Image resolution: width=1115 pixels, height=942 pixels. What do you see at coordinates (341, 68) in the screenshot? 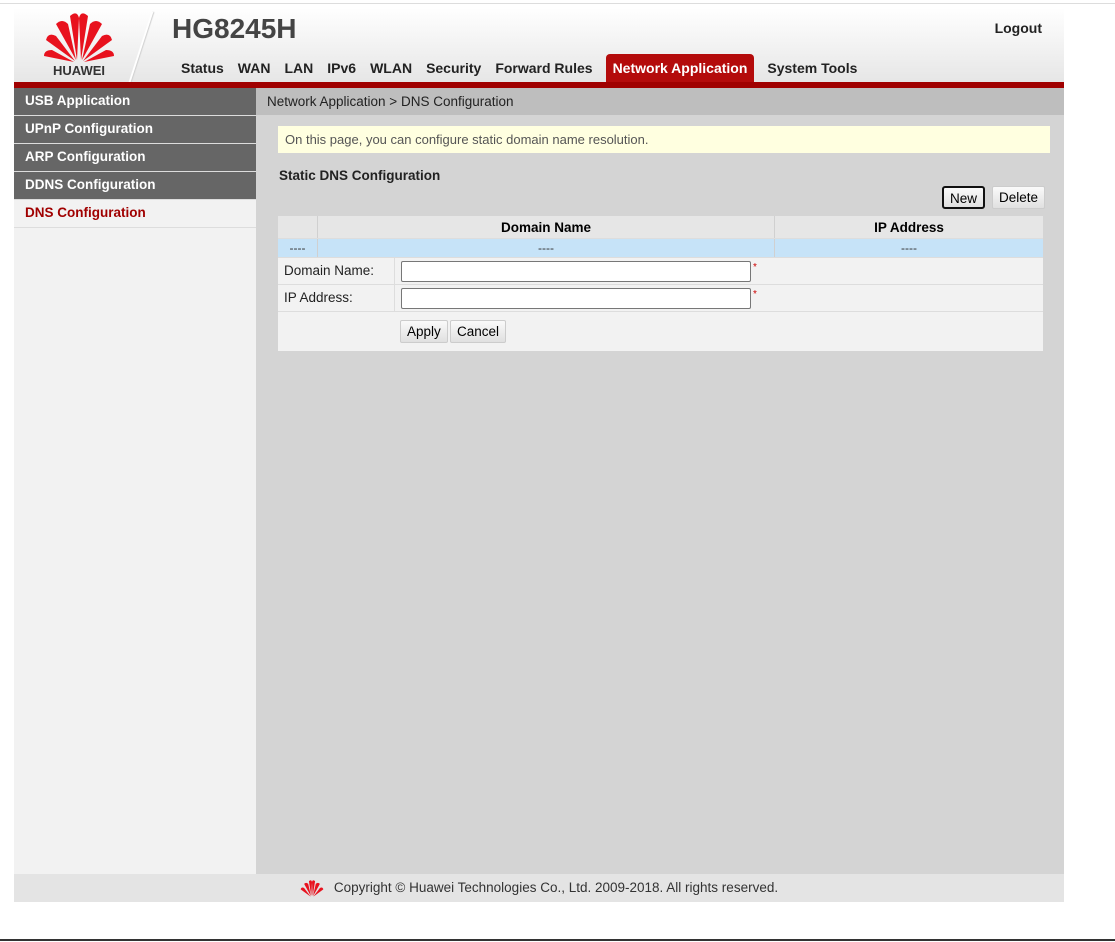
I see `nav-tab-ipv6: IPv6` at bounding box center [341, 68].